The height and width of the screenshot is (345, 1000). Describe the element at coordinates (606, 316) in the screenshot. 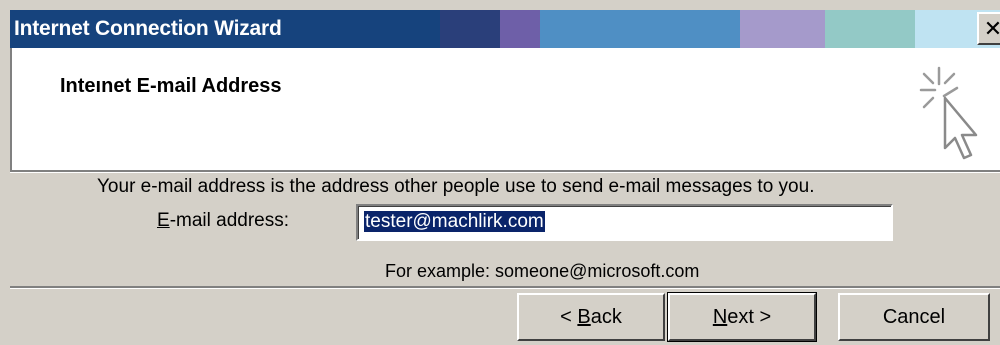

I see `back-button-label: ack` at that location.